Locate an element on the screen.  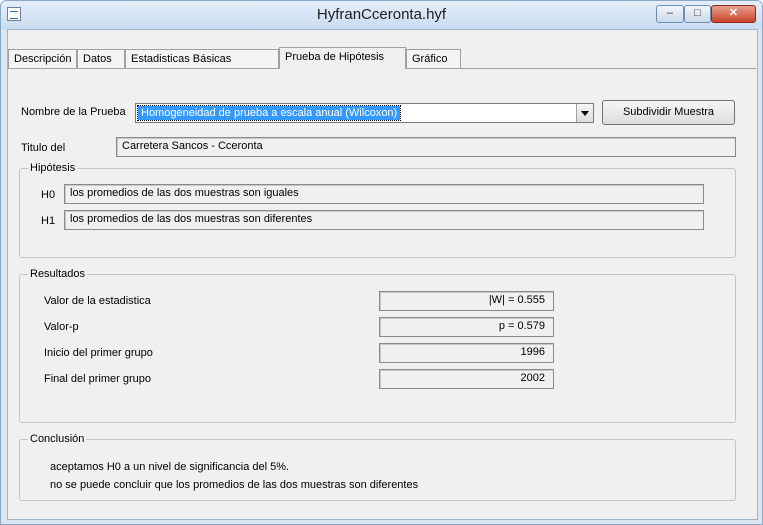
split-sample-button: Subdividir Muestra is located at coordinates (668, 112).